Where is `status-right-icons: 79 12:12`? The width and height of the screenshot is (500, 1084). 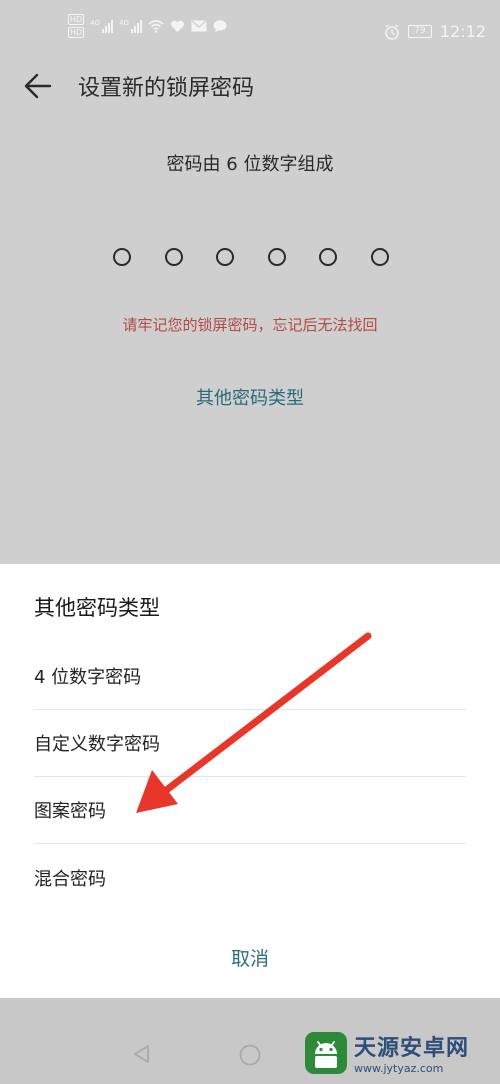
status-right-icons: 79 12:12 is located at coordinates (435, 31).